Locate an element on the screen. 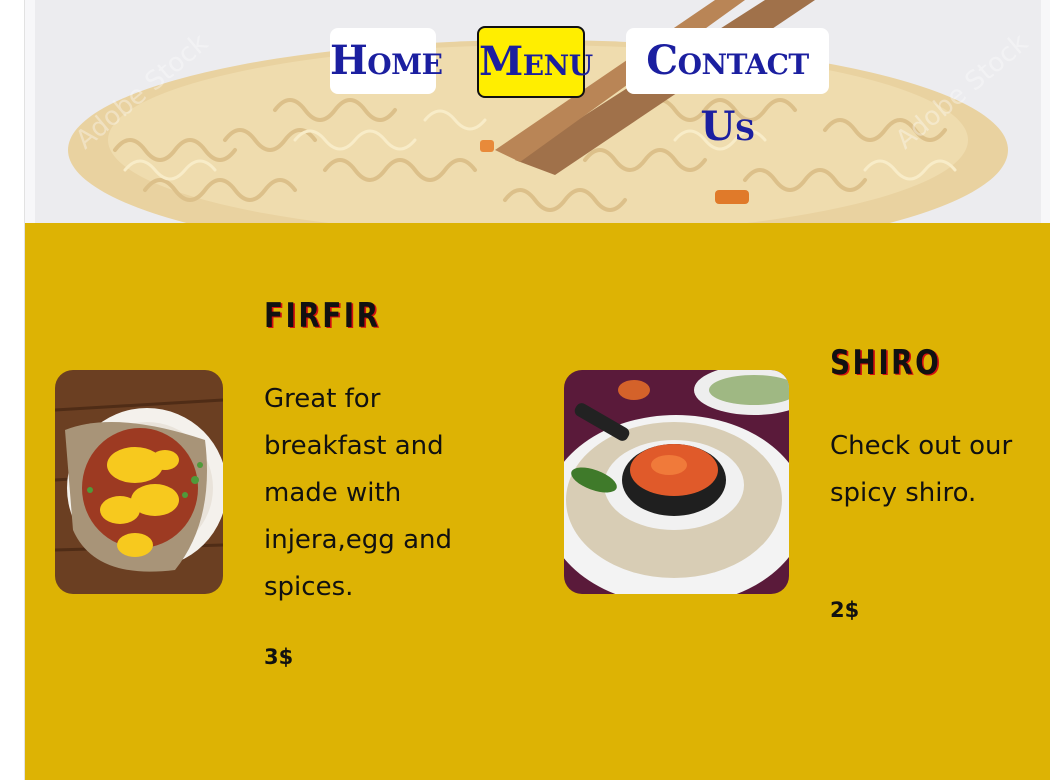 Image resolution: width=1050 pixels, height=780 pixels. dish-price-shiro: 2$ is located at coordinates (845, 610).